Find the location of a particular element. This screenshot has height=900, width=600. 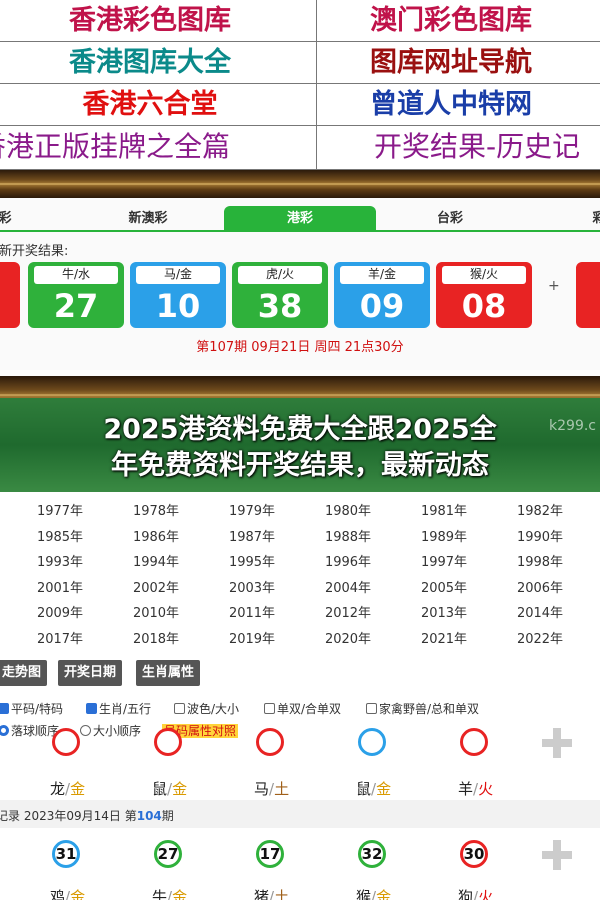

year-link: 1997年 is located at coordinates (444, 560).